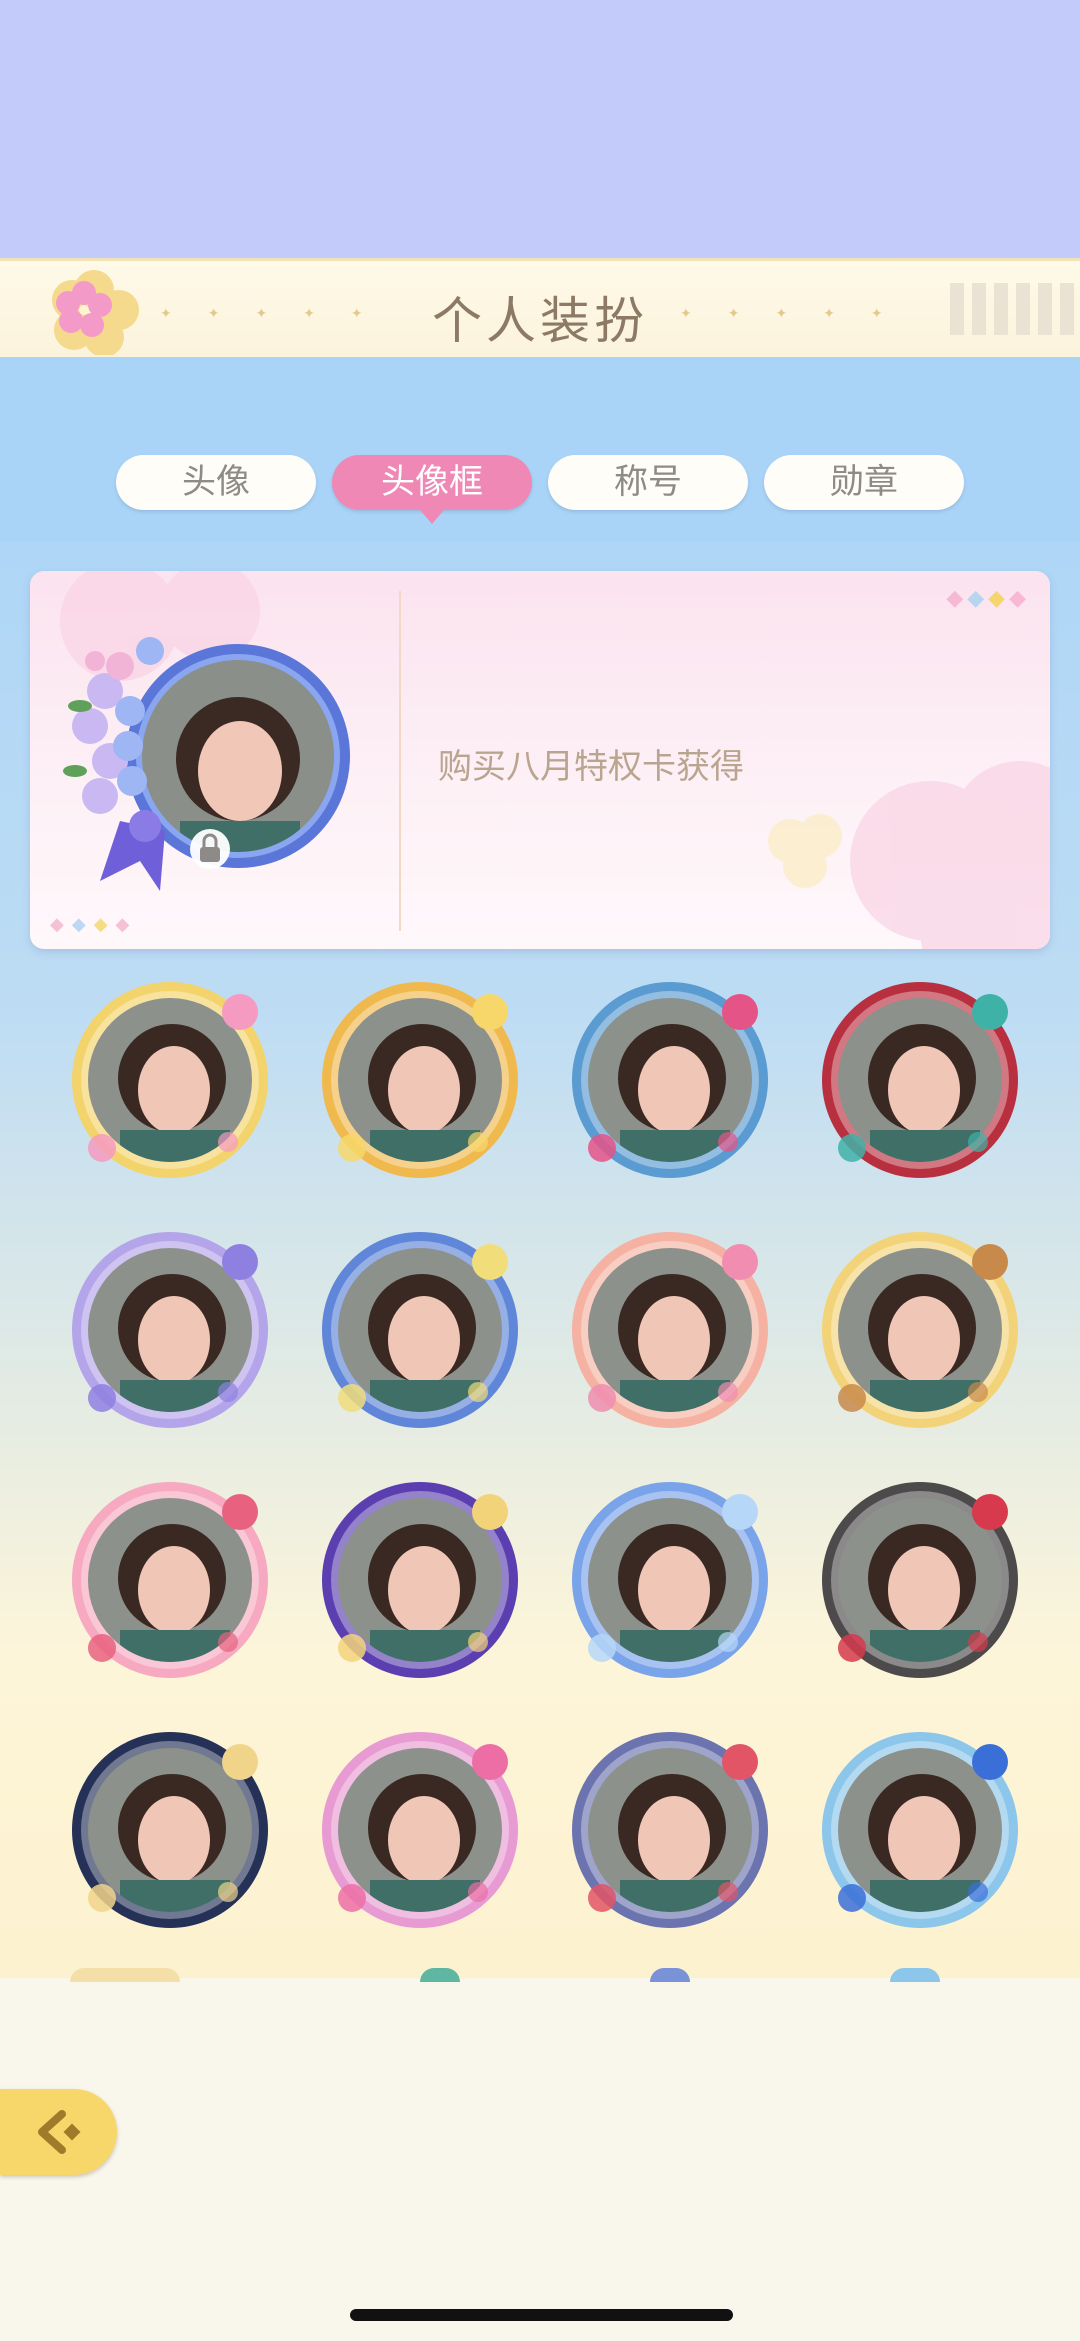 This screenshot has width=1080, height=2341. Describe the element at coordinates (670, 1580) in the screenshot. I see `frame-ocean-waves` at that location.